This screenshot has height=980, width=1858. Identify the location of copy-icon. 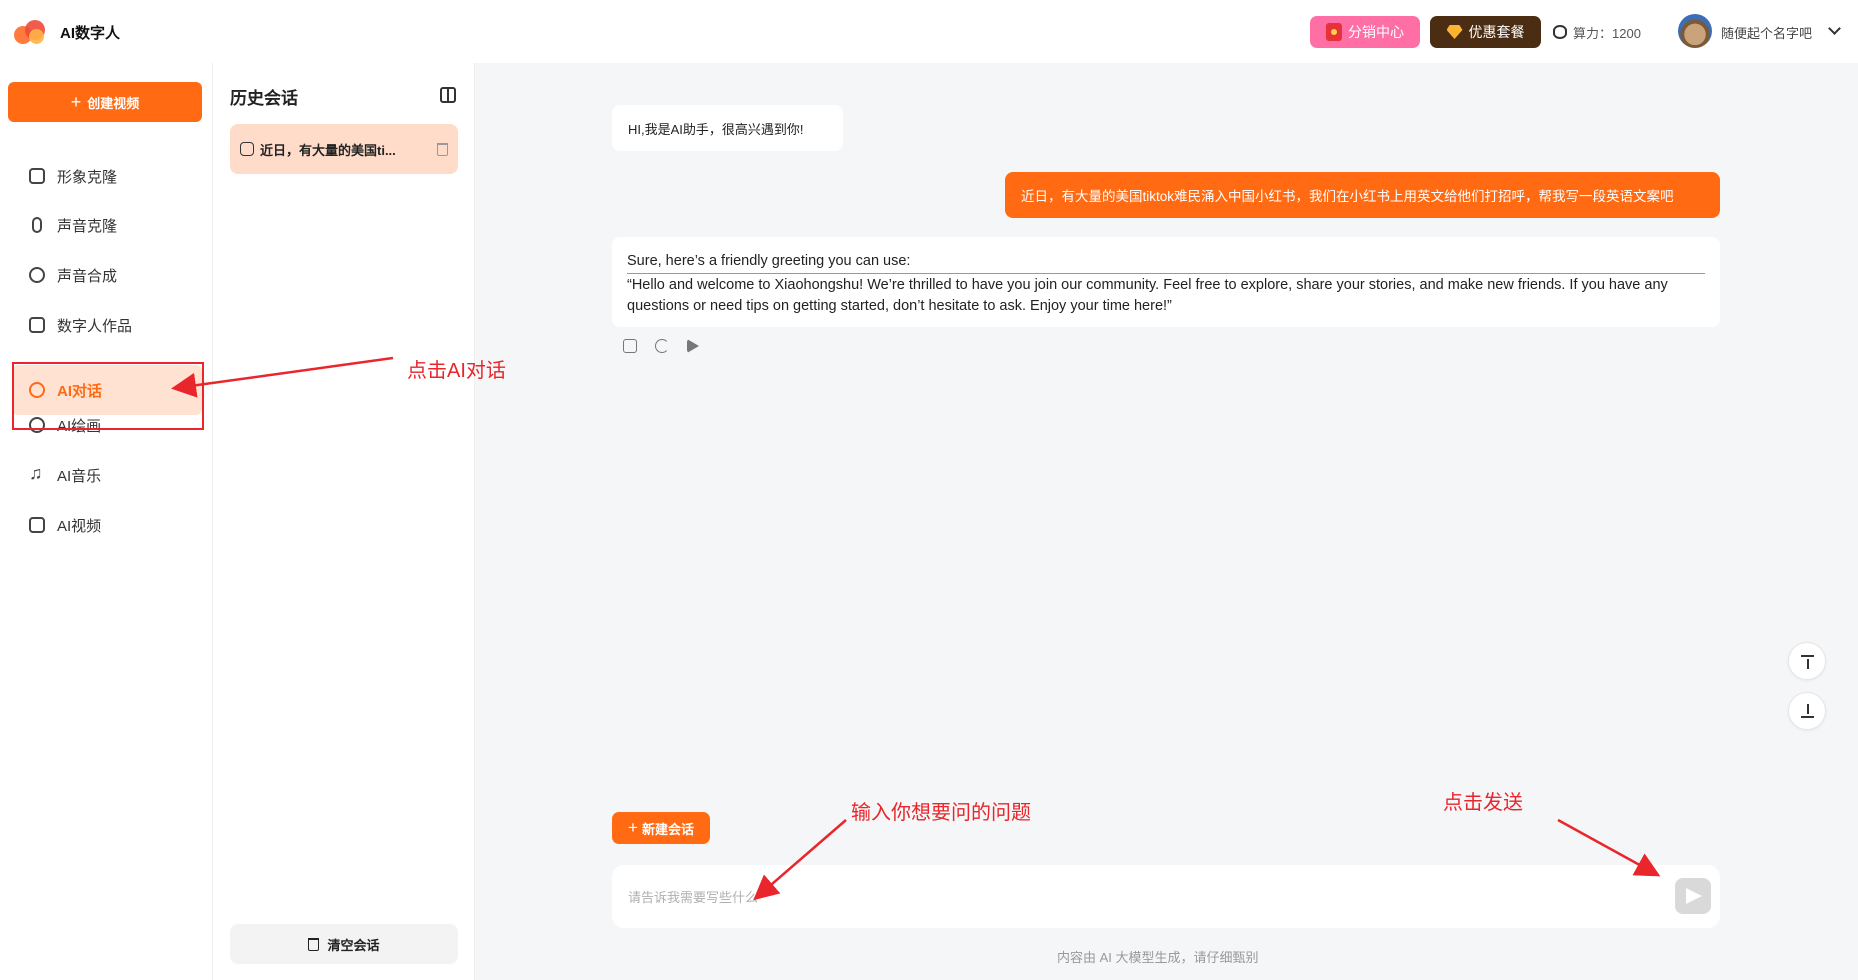
(630, 346).